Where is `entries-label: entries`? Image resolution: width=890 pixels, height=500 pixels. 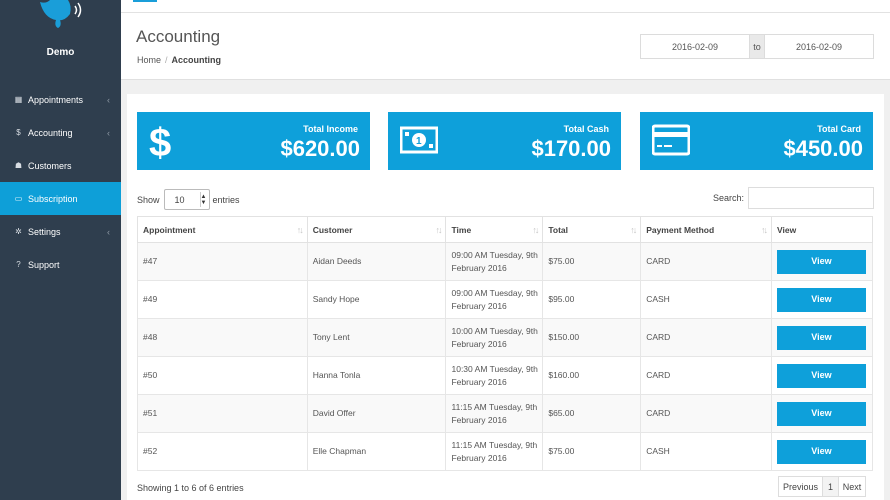
entries-label: entries is located at coordinates (226, 199).